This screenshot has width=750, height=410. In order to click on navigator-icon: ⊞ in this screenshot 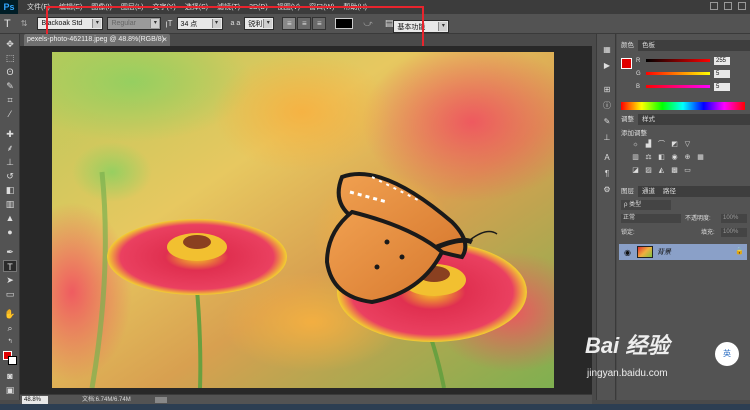, I will do `click(607, 90)`.